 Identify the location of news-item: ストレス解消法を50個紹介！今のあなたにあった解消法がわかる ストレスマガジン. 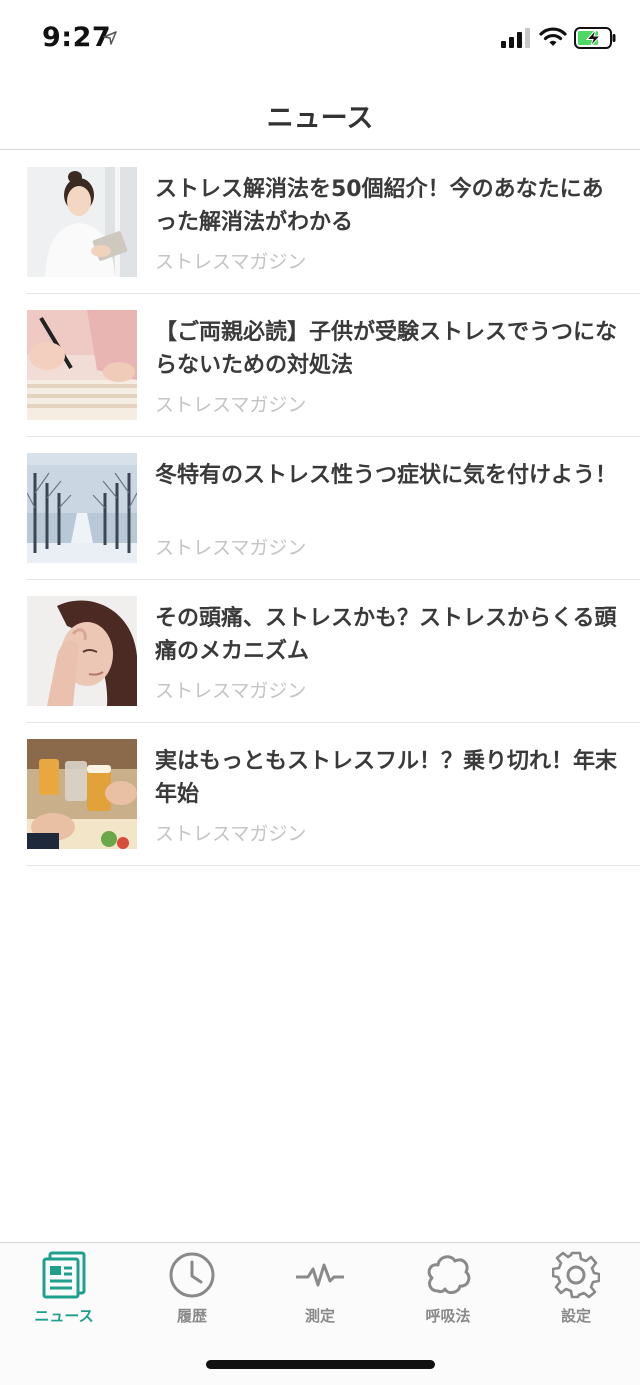
(320, 222).